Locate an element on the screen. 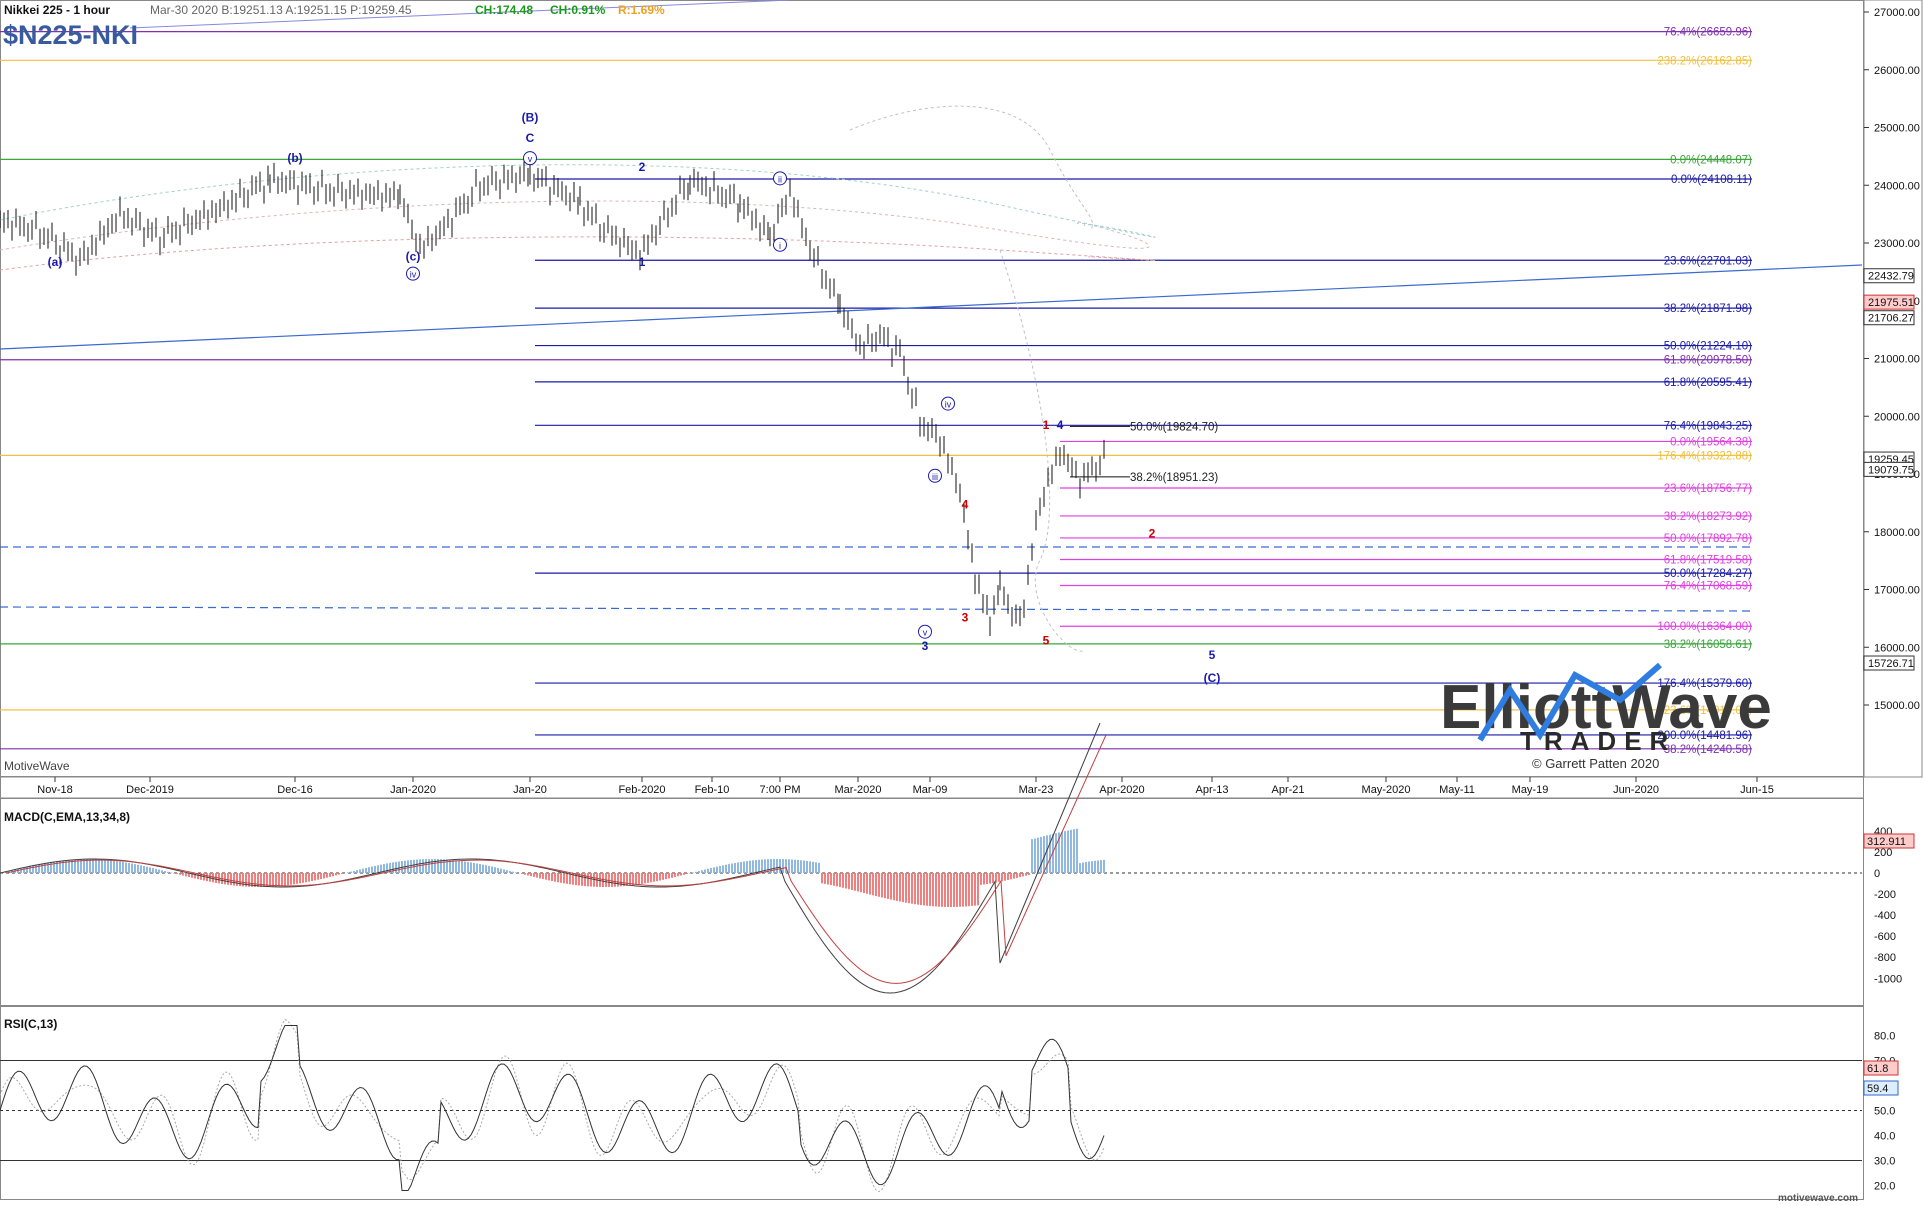 Image resolution: width=1923 pixels, height=1206 pixels. time-axis-label: May-19 is located at coordinates (1530, 790).